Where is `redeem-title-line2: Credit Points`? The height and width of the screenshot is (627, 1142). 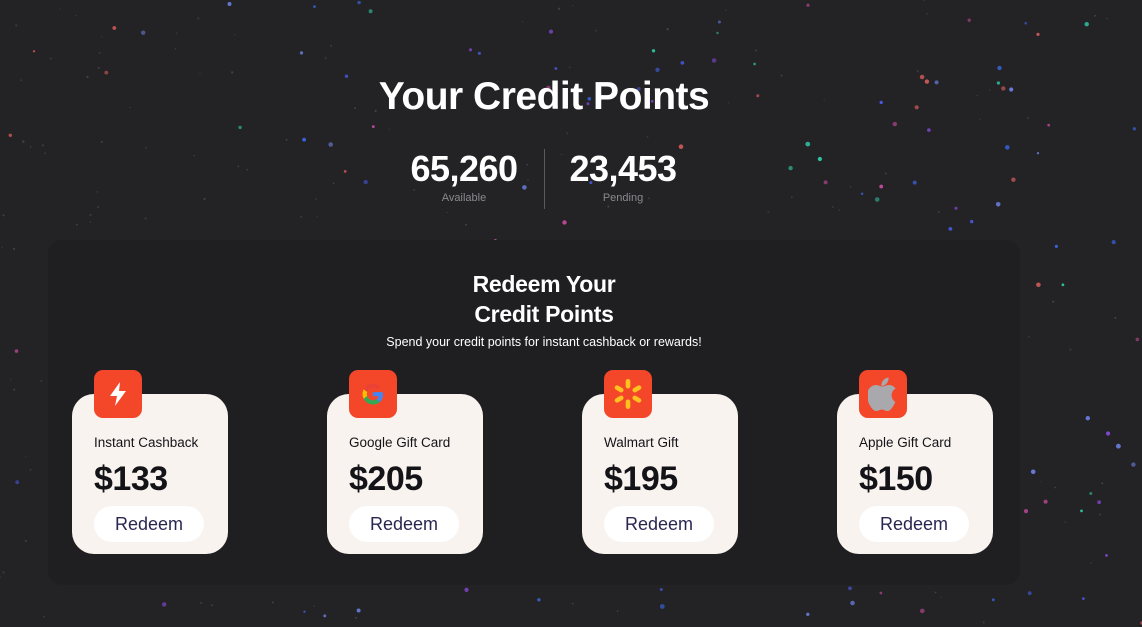 redeem-title-line2: Credit Points is located at coordinates (544, 314).